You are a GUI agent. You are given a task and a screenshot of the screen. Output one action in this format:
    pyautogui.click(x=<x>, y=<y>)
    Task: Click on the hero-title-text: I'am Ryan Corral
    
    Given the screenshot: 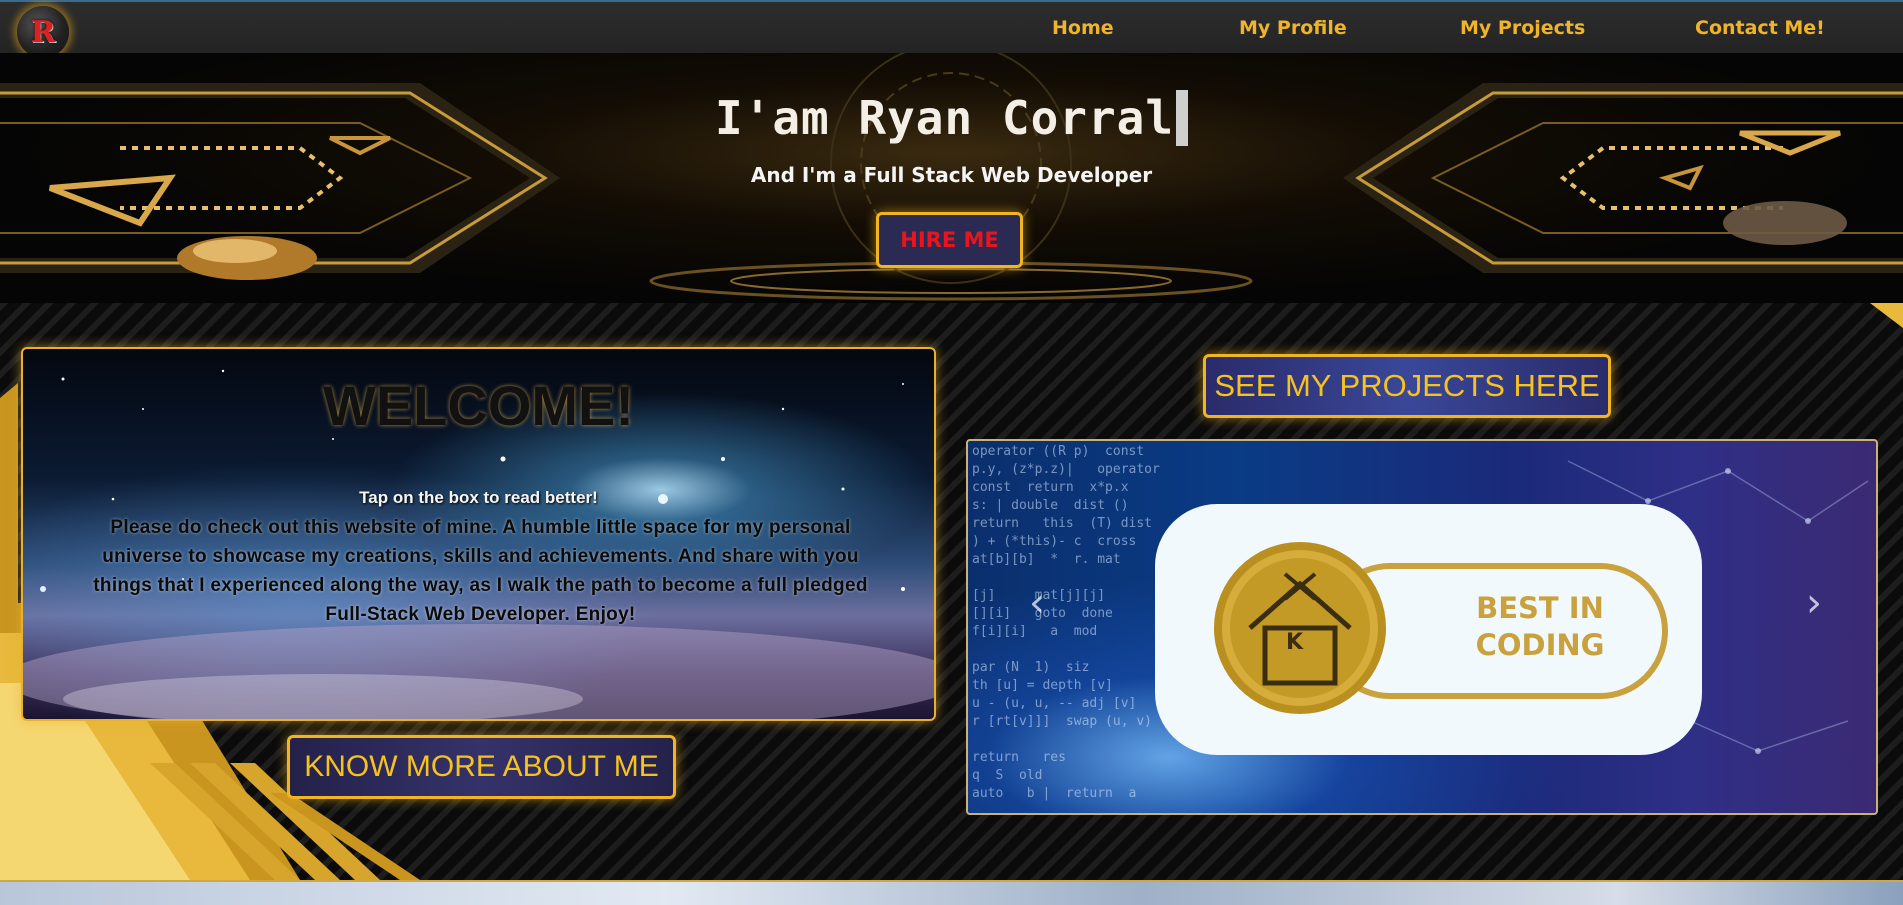 What is the action you would take?
    pyautogui.click(x=944, y=118)
    